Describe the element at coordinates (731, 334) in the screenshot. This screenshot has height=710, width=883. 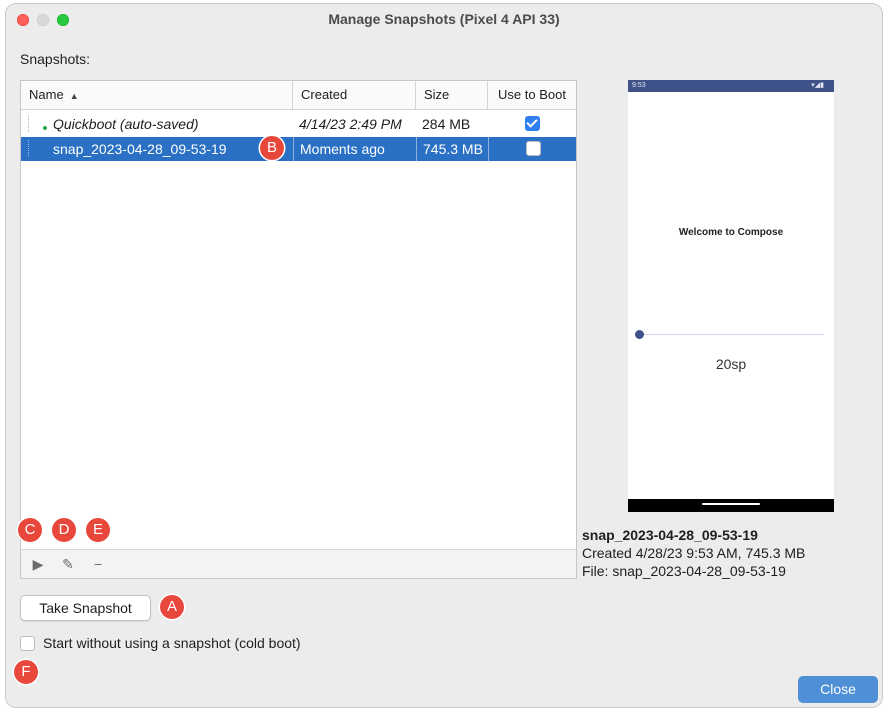
I see `preview-slider-track` at that location.